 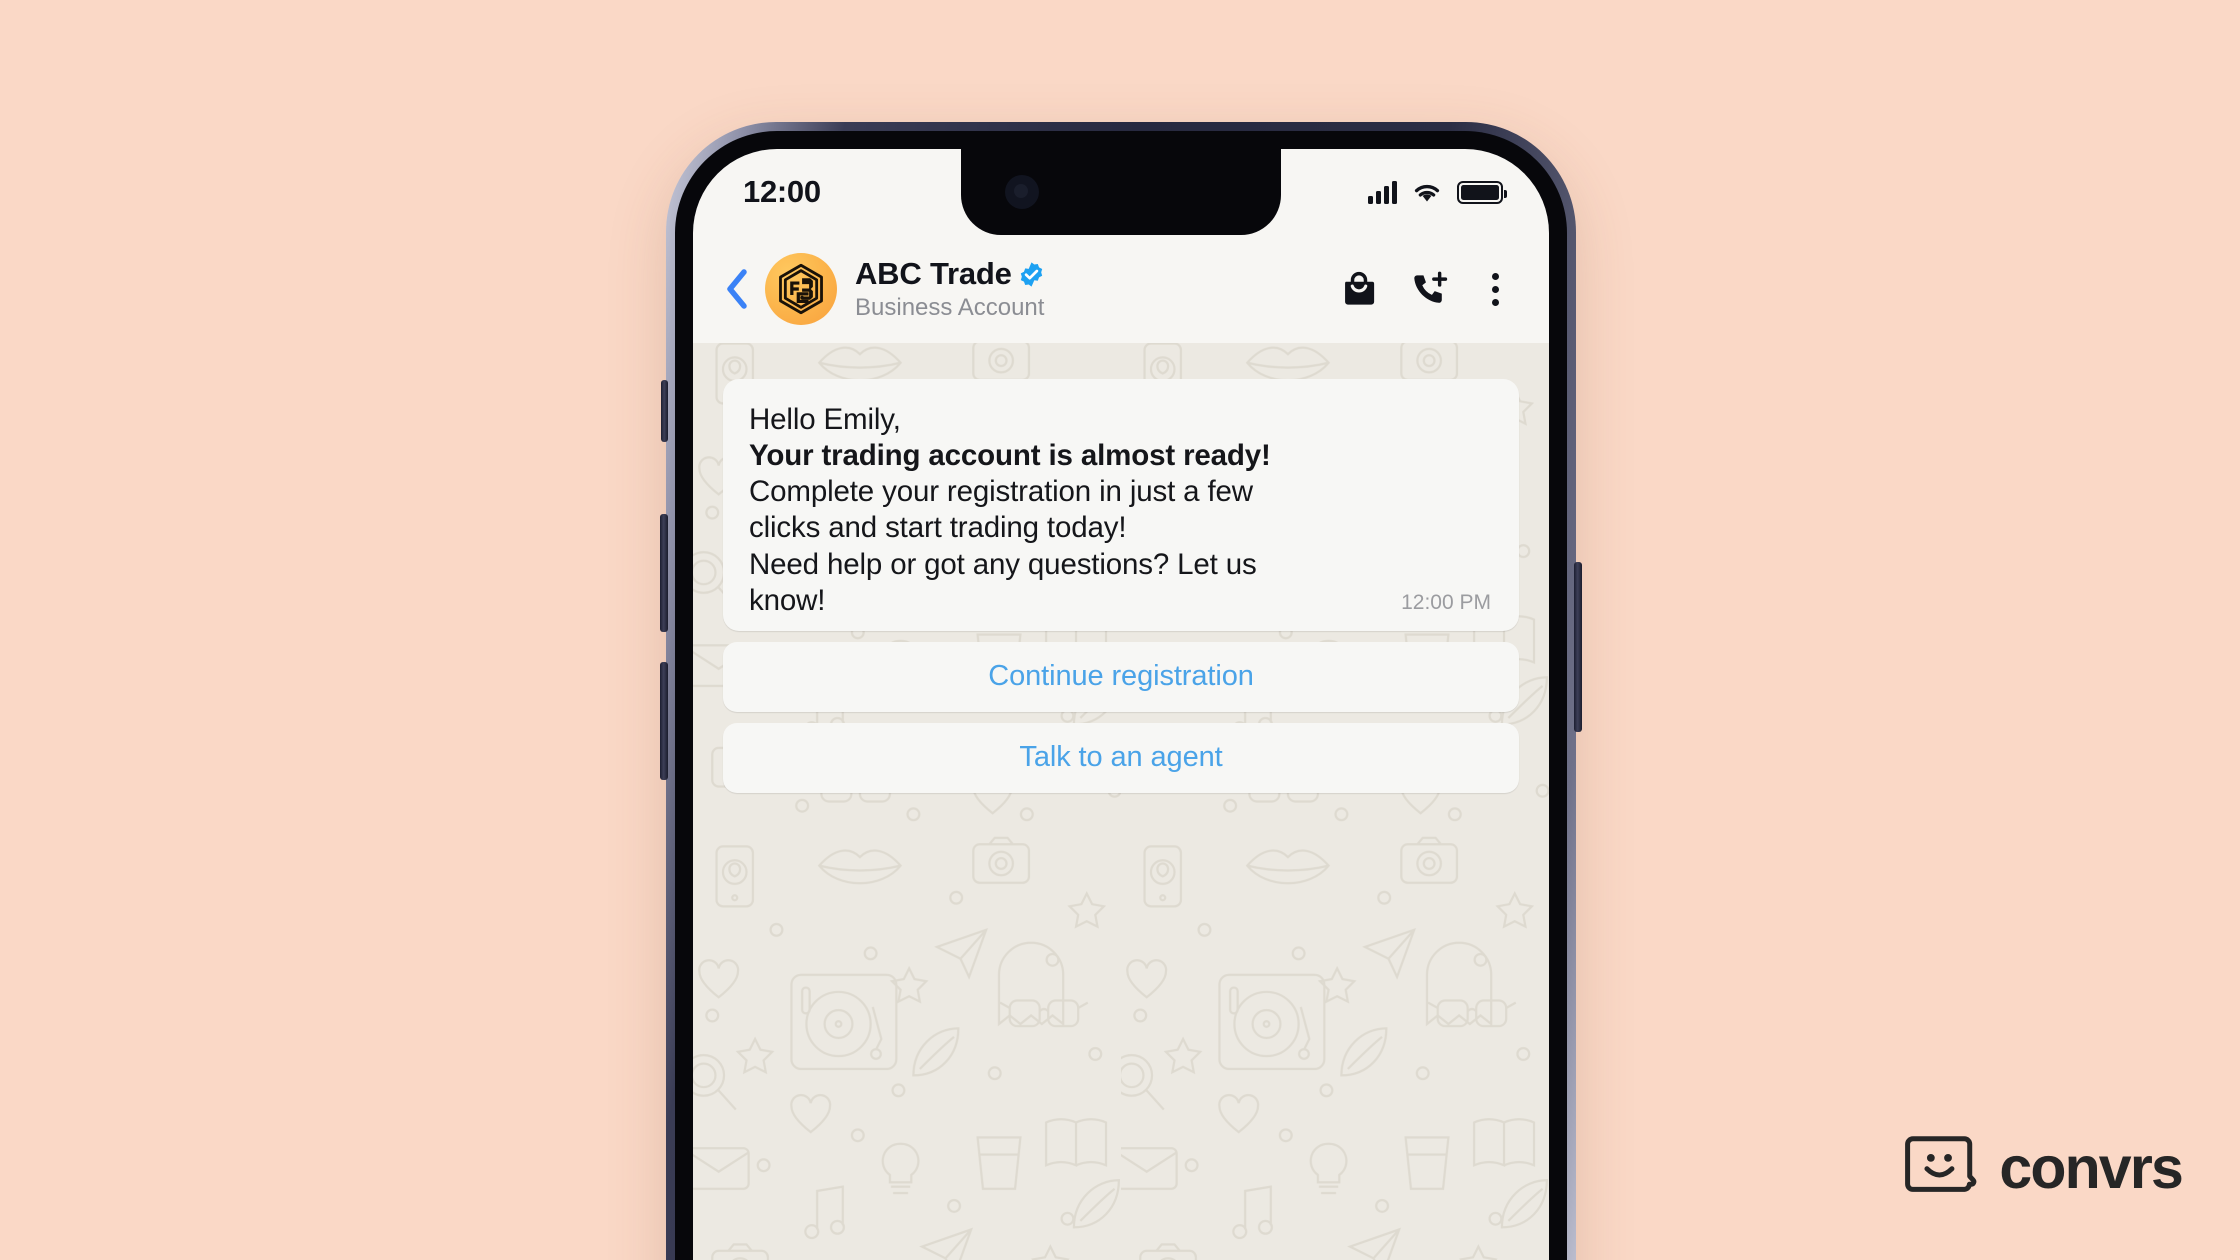 What do you see at coordinates (1098, 289) in the screenshot?
I see `chat-header-text: ABC Trade Business Account` at bounding box center [1098, 289].